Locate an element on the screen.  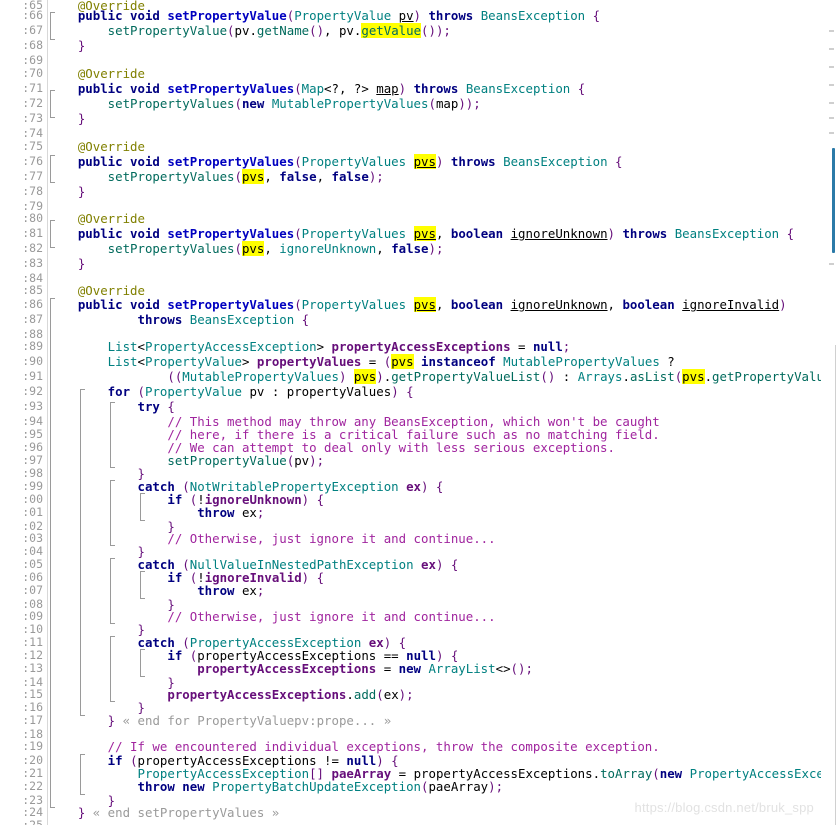
line-number: 99: is located at coordinates (32, 486).